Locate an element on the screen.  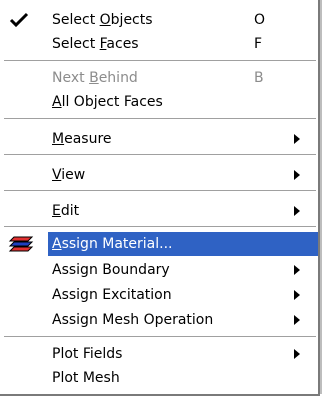
menu-item-edit: Edit is located at coordinates (159, 211).